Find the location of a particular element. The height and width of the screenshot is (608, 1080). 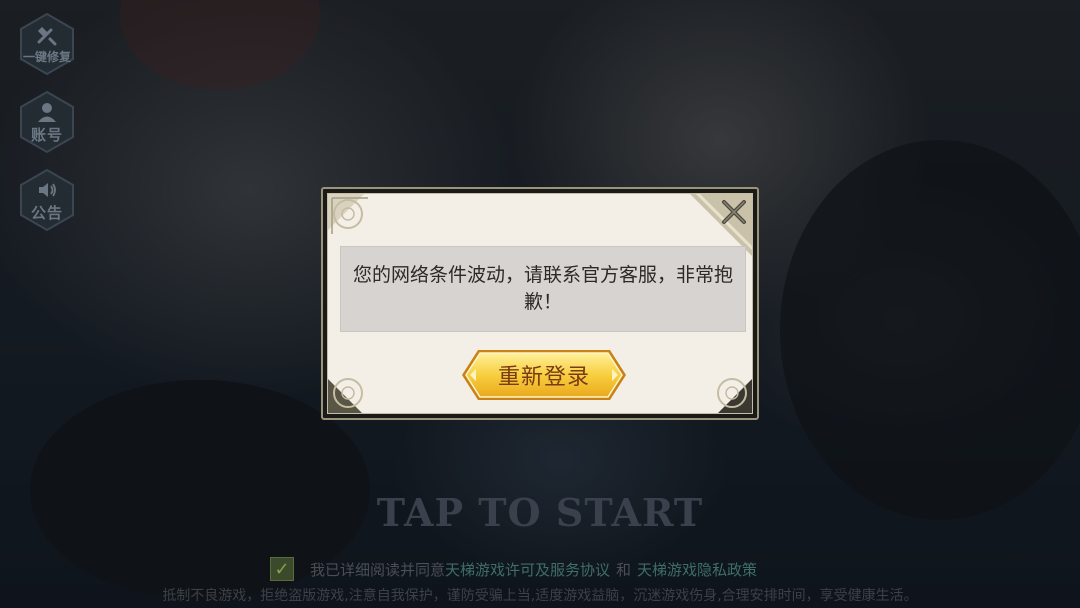

repair-button: 一键修复 is located at coordinates (47, 44).